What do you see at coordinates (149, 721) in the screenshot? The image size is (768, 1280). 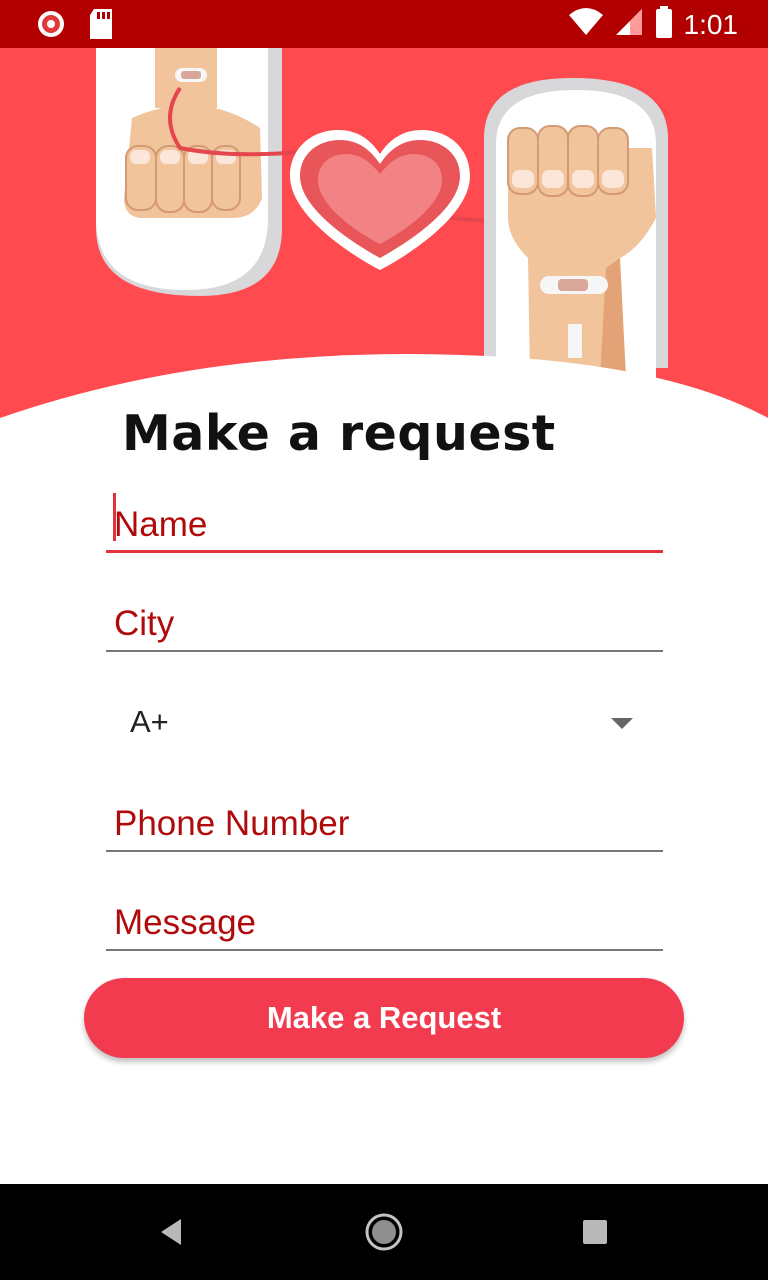 I see `blood-group-value: A+` at bounding box center [149, 721].